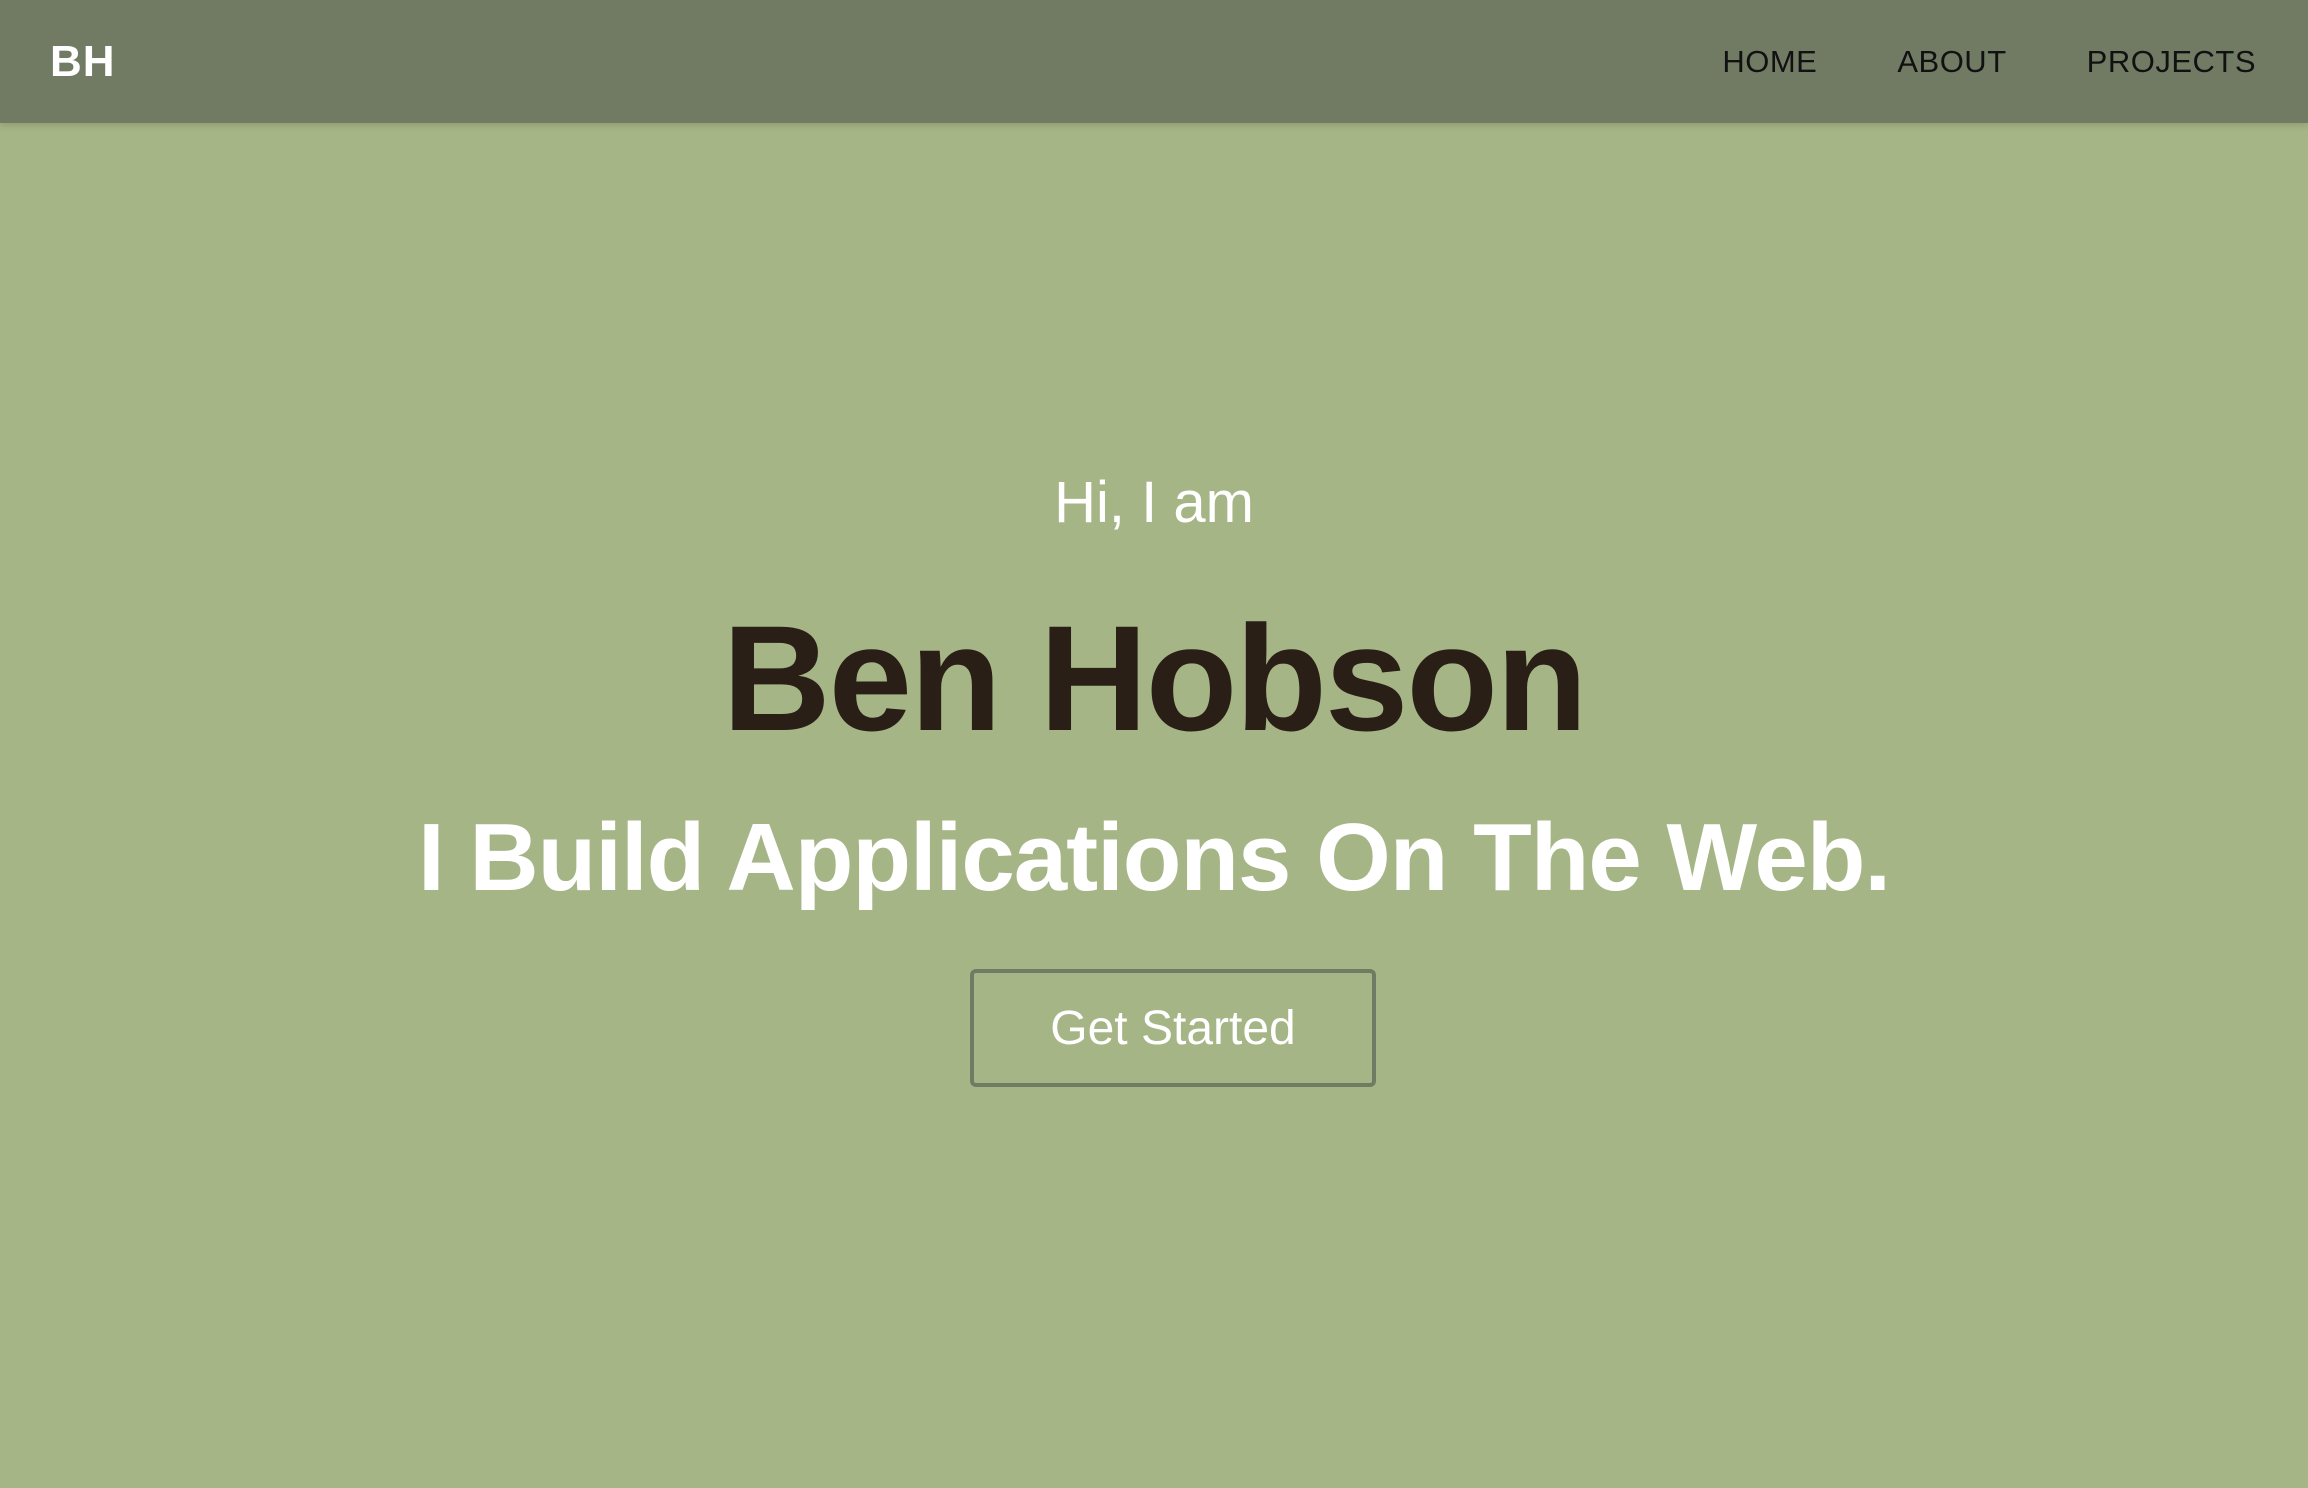 This screenshot has height=1488, width=2308. Describe the element at coordinates (1769, 62) in the screenshot. I see `nav-link-home: HOME` at that location.